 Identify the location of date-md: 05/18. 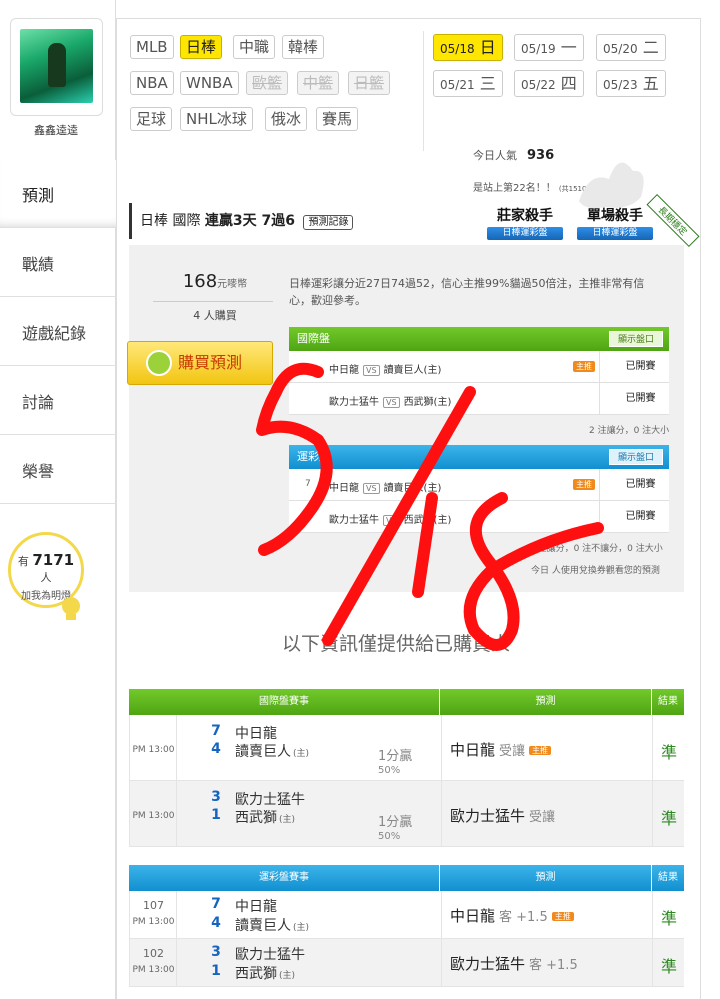
(457, 49).